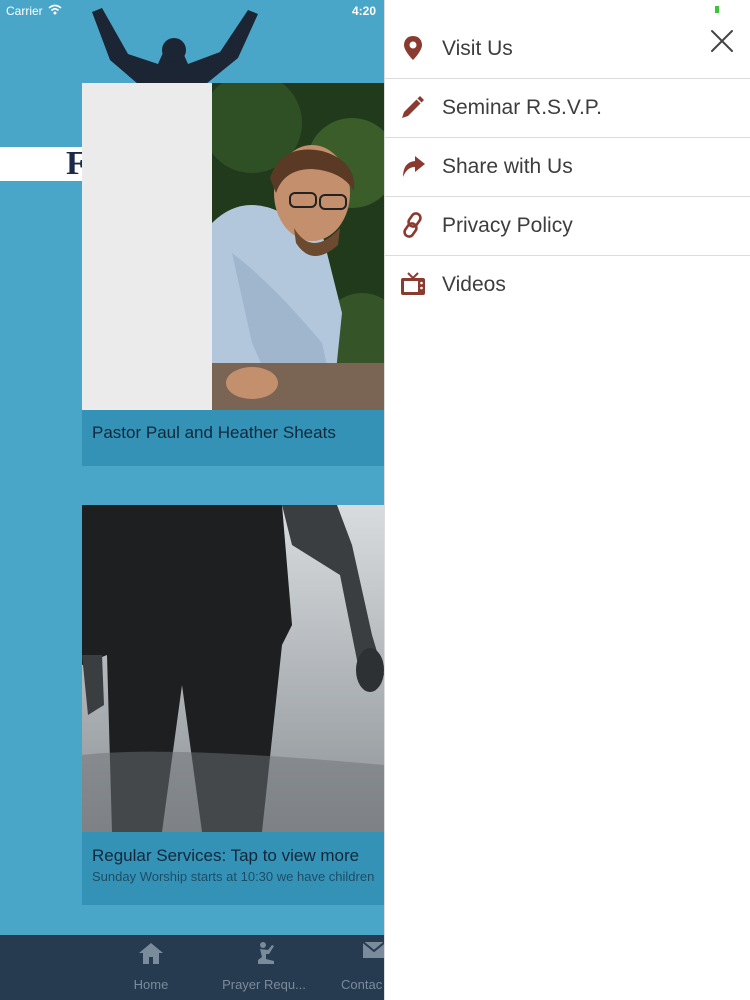  I want to click on praying-icon, so click(266, 953).